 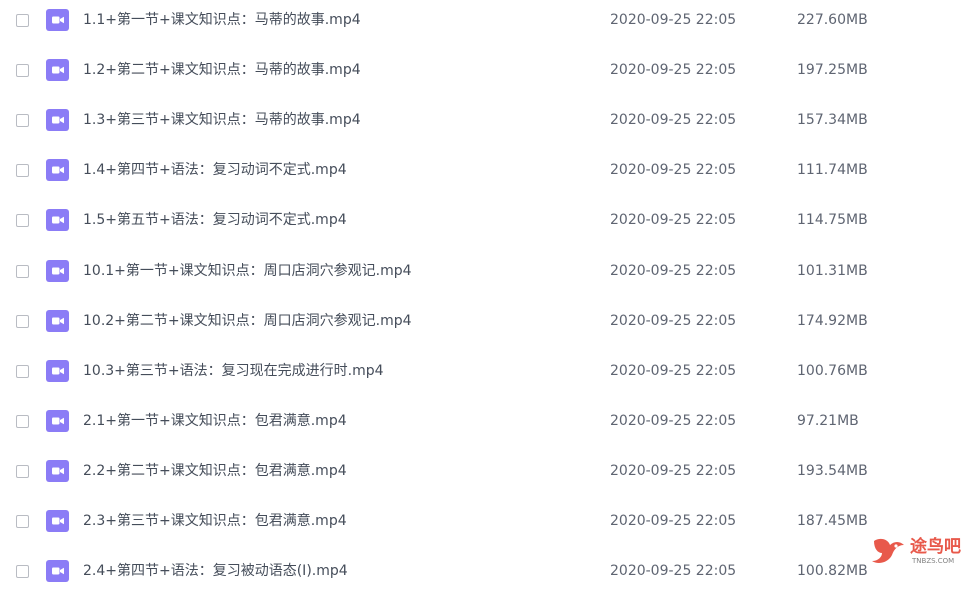 I want to click on bird-logo-icon, so click(x=888, y=550).